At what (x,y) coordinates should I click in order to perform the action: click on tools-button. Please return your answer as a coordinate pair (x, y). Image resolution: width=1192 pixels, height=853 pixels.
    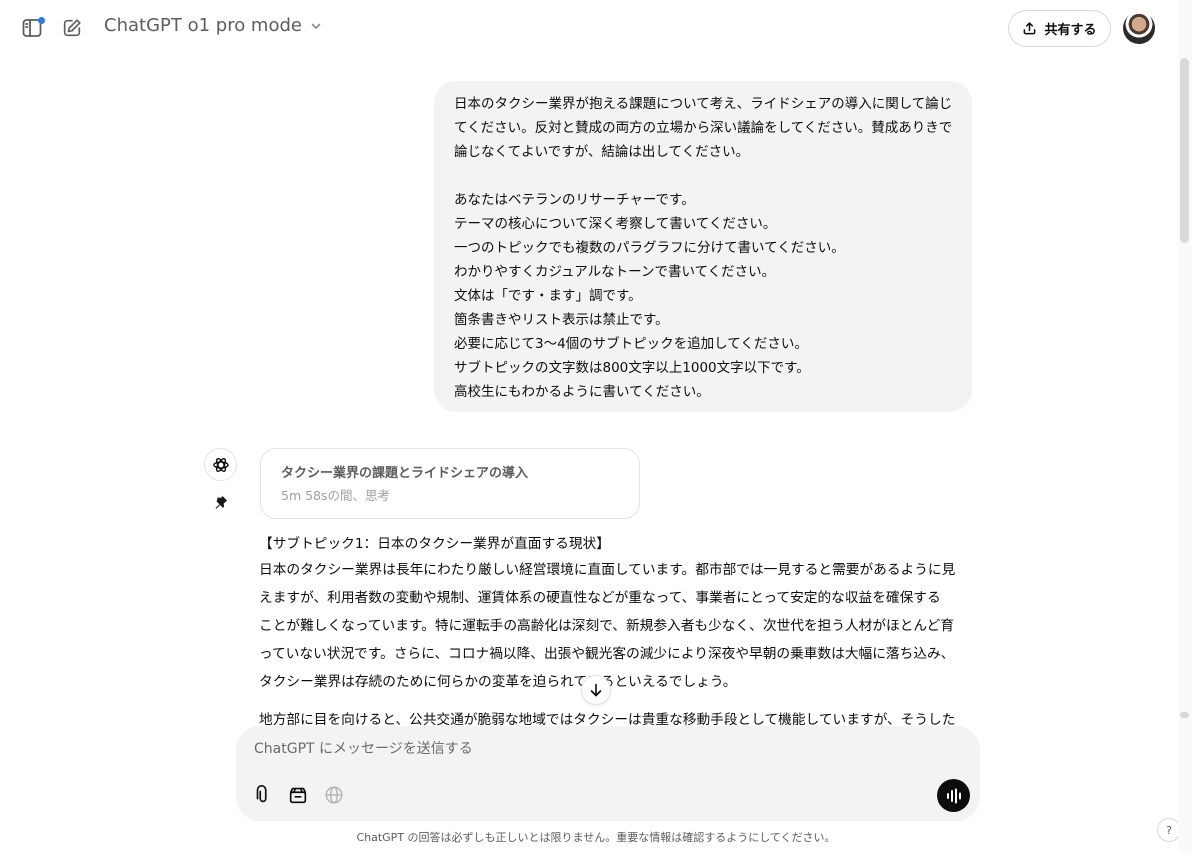
    Looking at the image, I should click on (298, 795).